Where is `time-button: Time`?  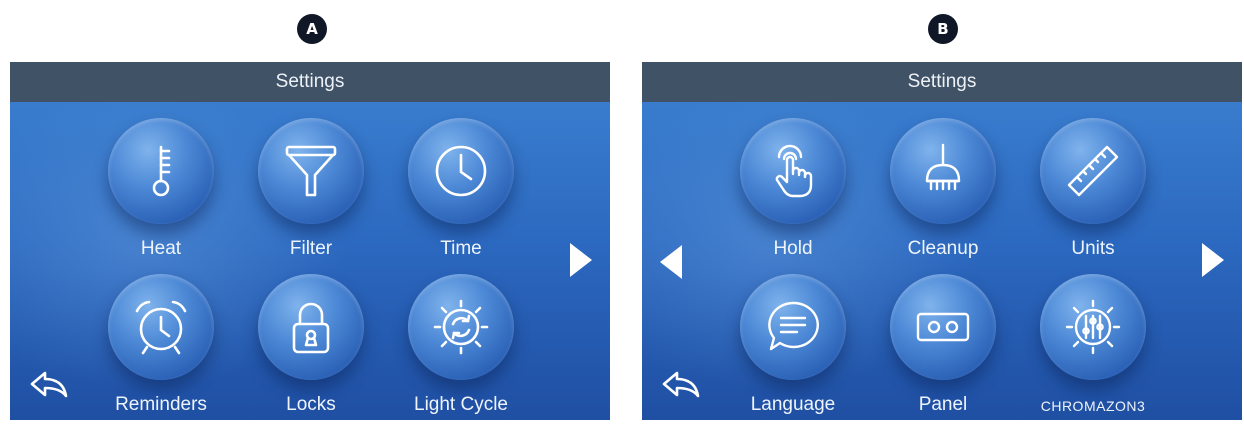 time-button: Time is located at coordinates (461, 193).